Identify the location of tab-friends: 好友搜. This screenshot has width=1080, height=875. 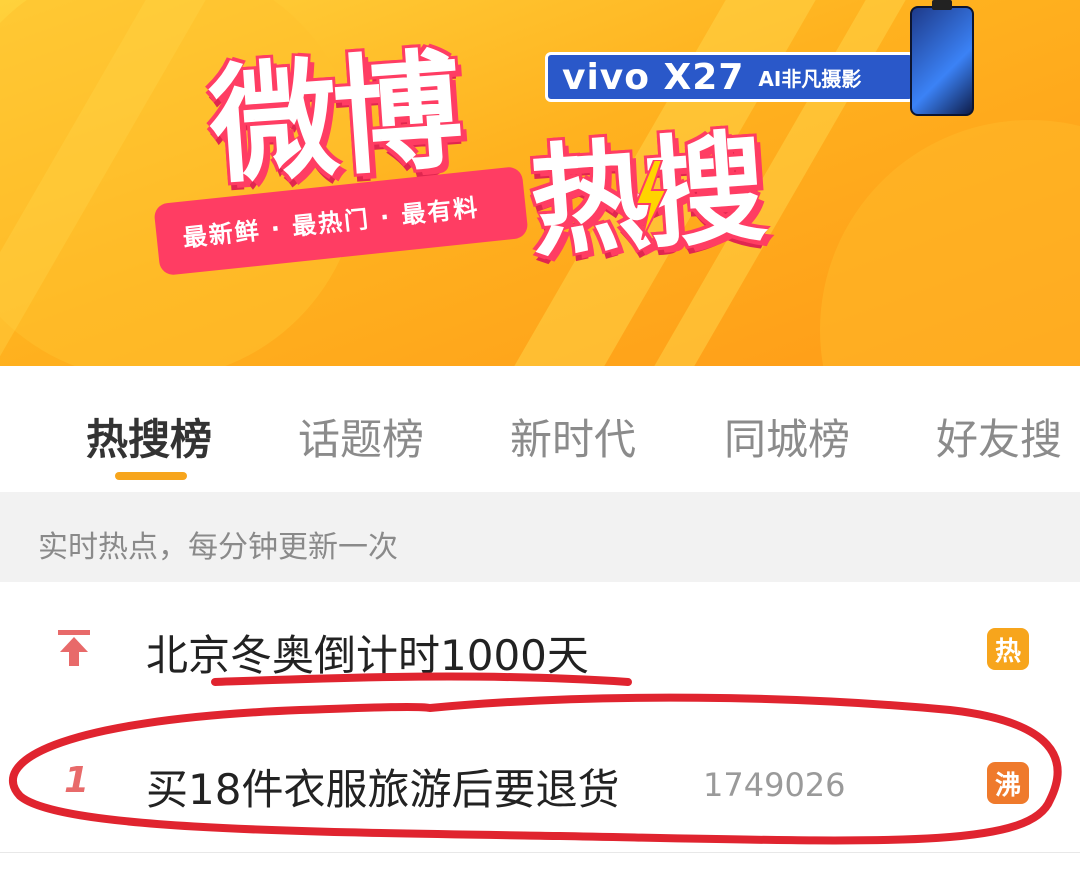
(999, 436).